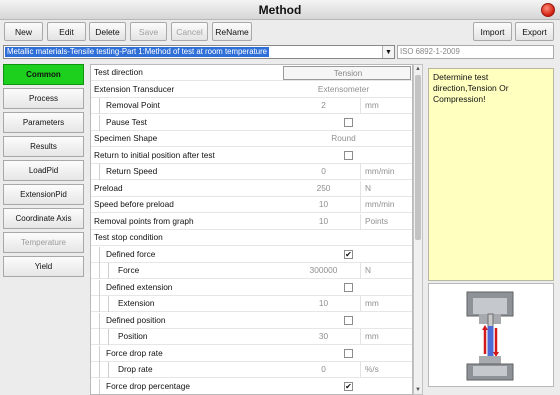 This screenshot has height=395, width=560. Describe the element at coordinates (418, 69) in the screenshot. I see `scroll-up-icon: ▲` at that location.